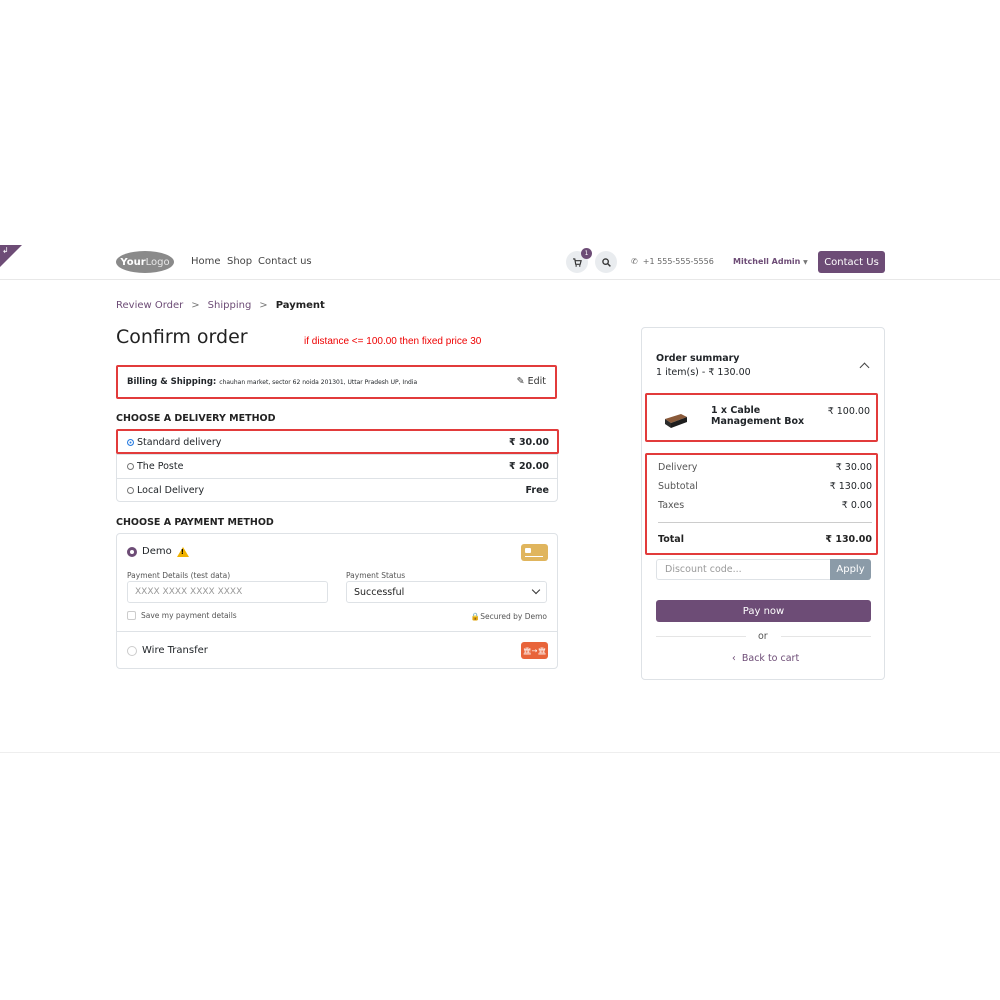 Image resolution: width=1000 pixels, height=1000 pixels. Describe the element at coordinates (758, 416) in the screenshot. I see `product-name: 1 x Cable Management Box` at that location.